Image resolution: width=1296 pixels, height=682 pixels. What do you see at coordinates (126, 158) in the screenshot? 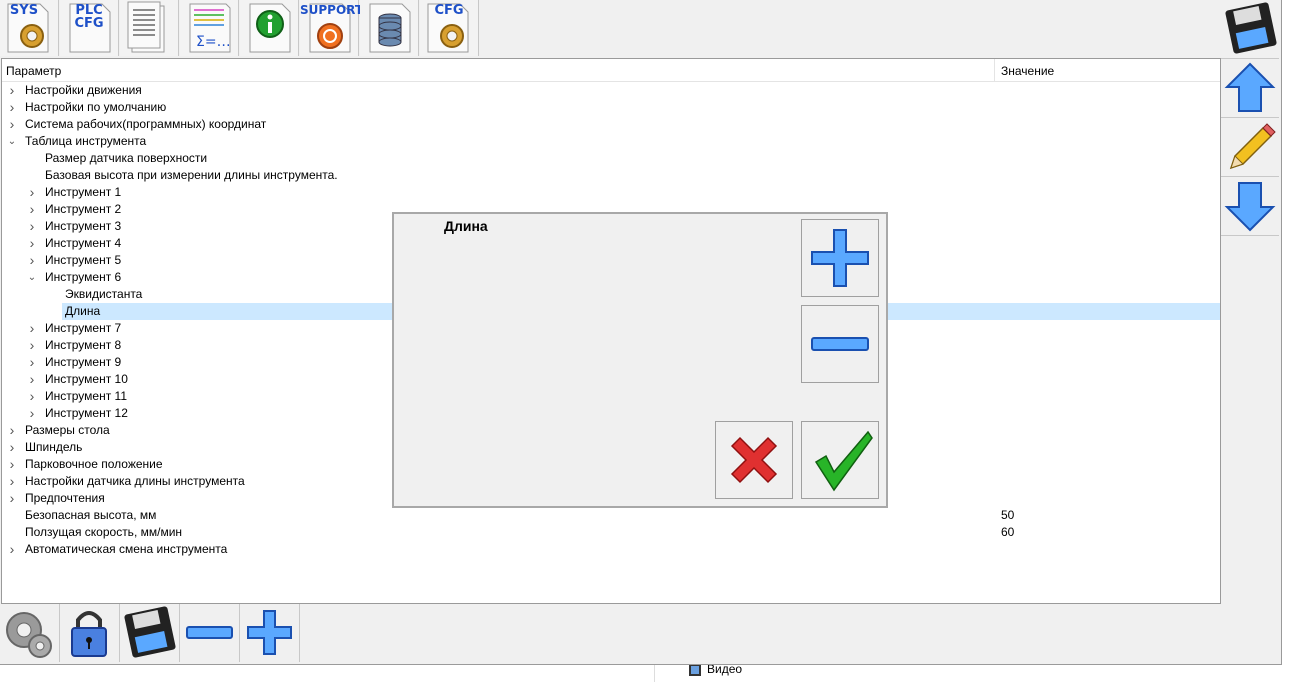
I see `tree-row-label: Размер датчика поверхности` at bounding box center [126, 158].